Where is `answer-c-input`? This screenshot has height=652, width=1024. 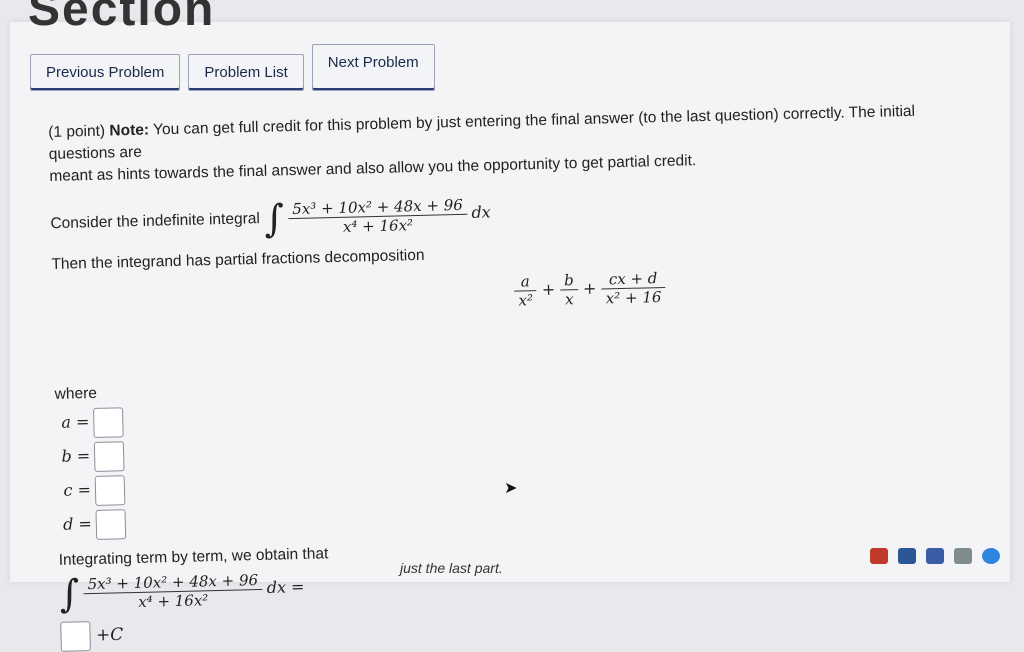
answer-c-input is located at coordinates (110, 490).